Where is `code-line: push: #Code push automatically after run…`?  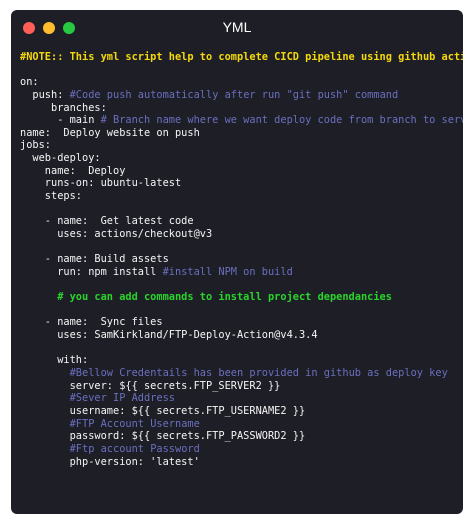
code-line: push: #Code push automatically after run… is located at coordinates (241, 95).